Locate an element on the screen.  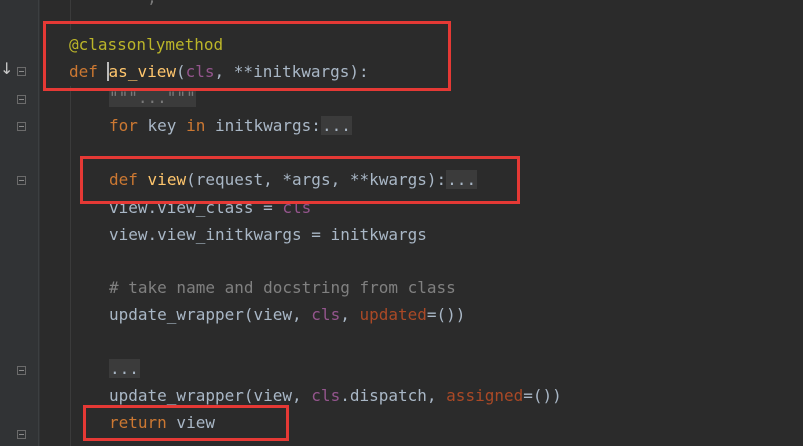
return-value: view is located at coordinates (190, 422).